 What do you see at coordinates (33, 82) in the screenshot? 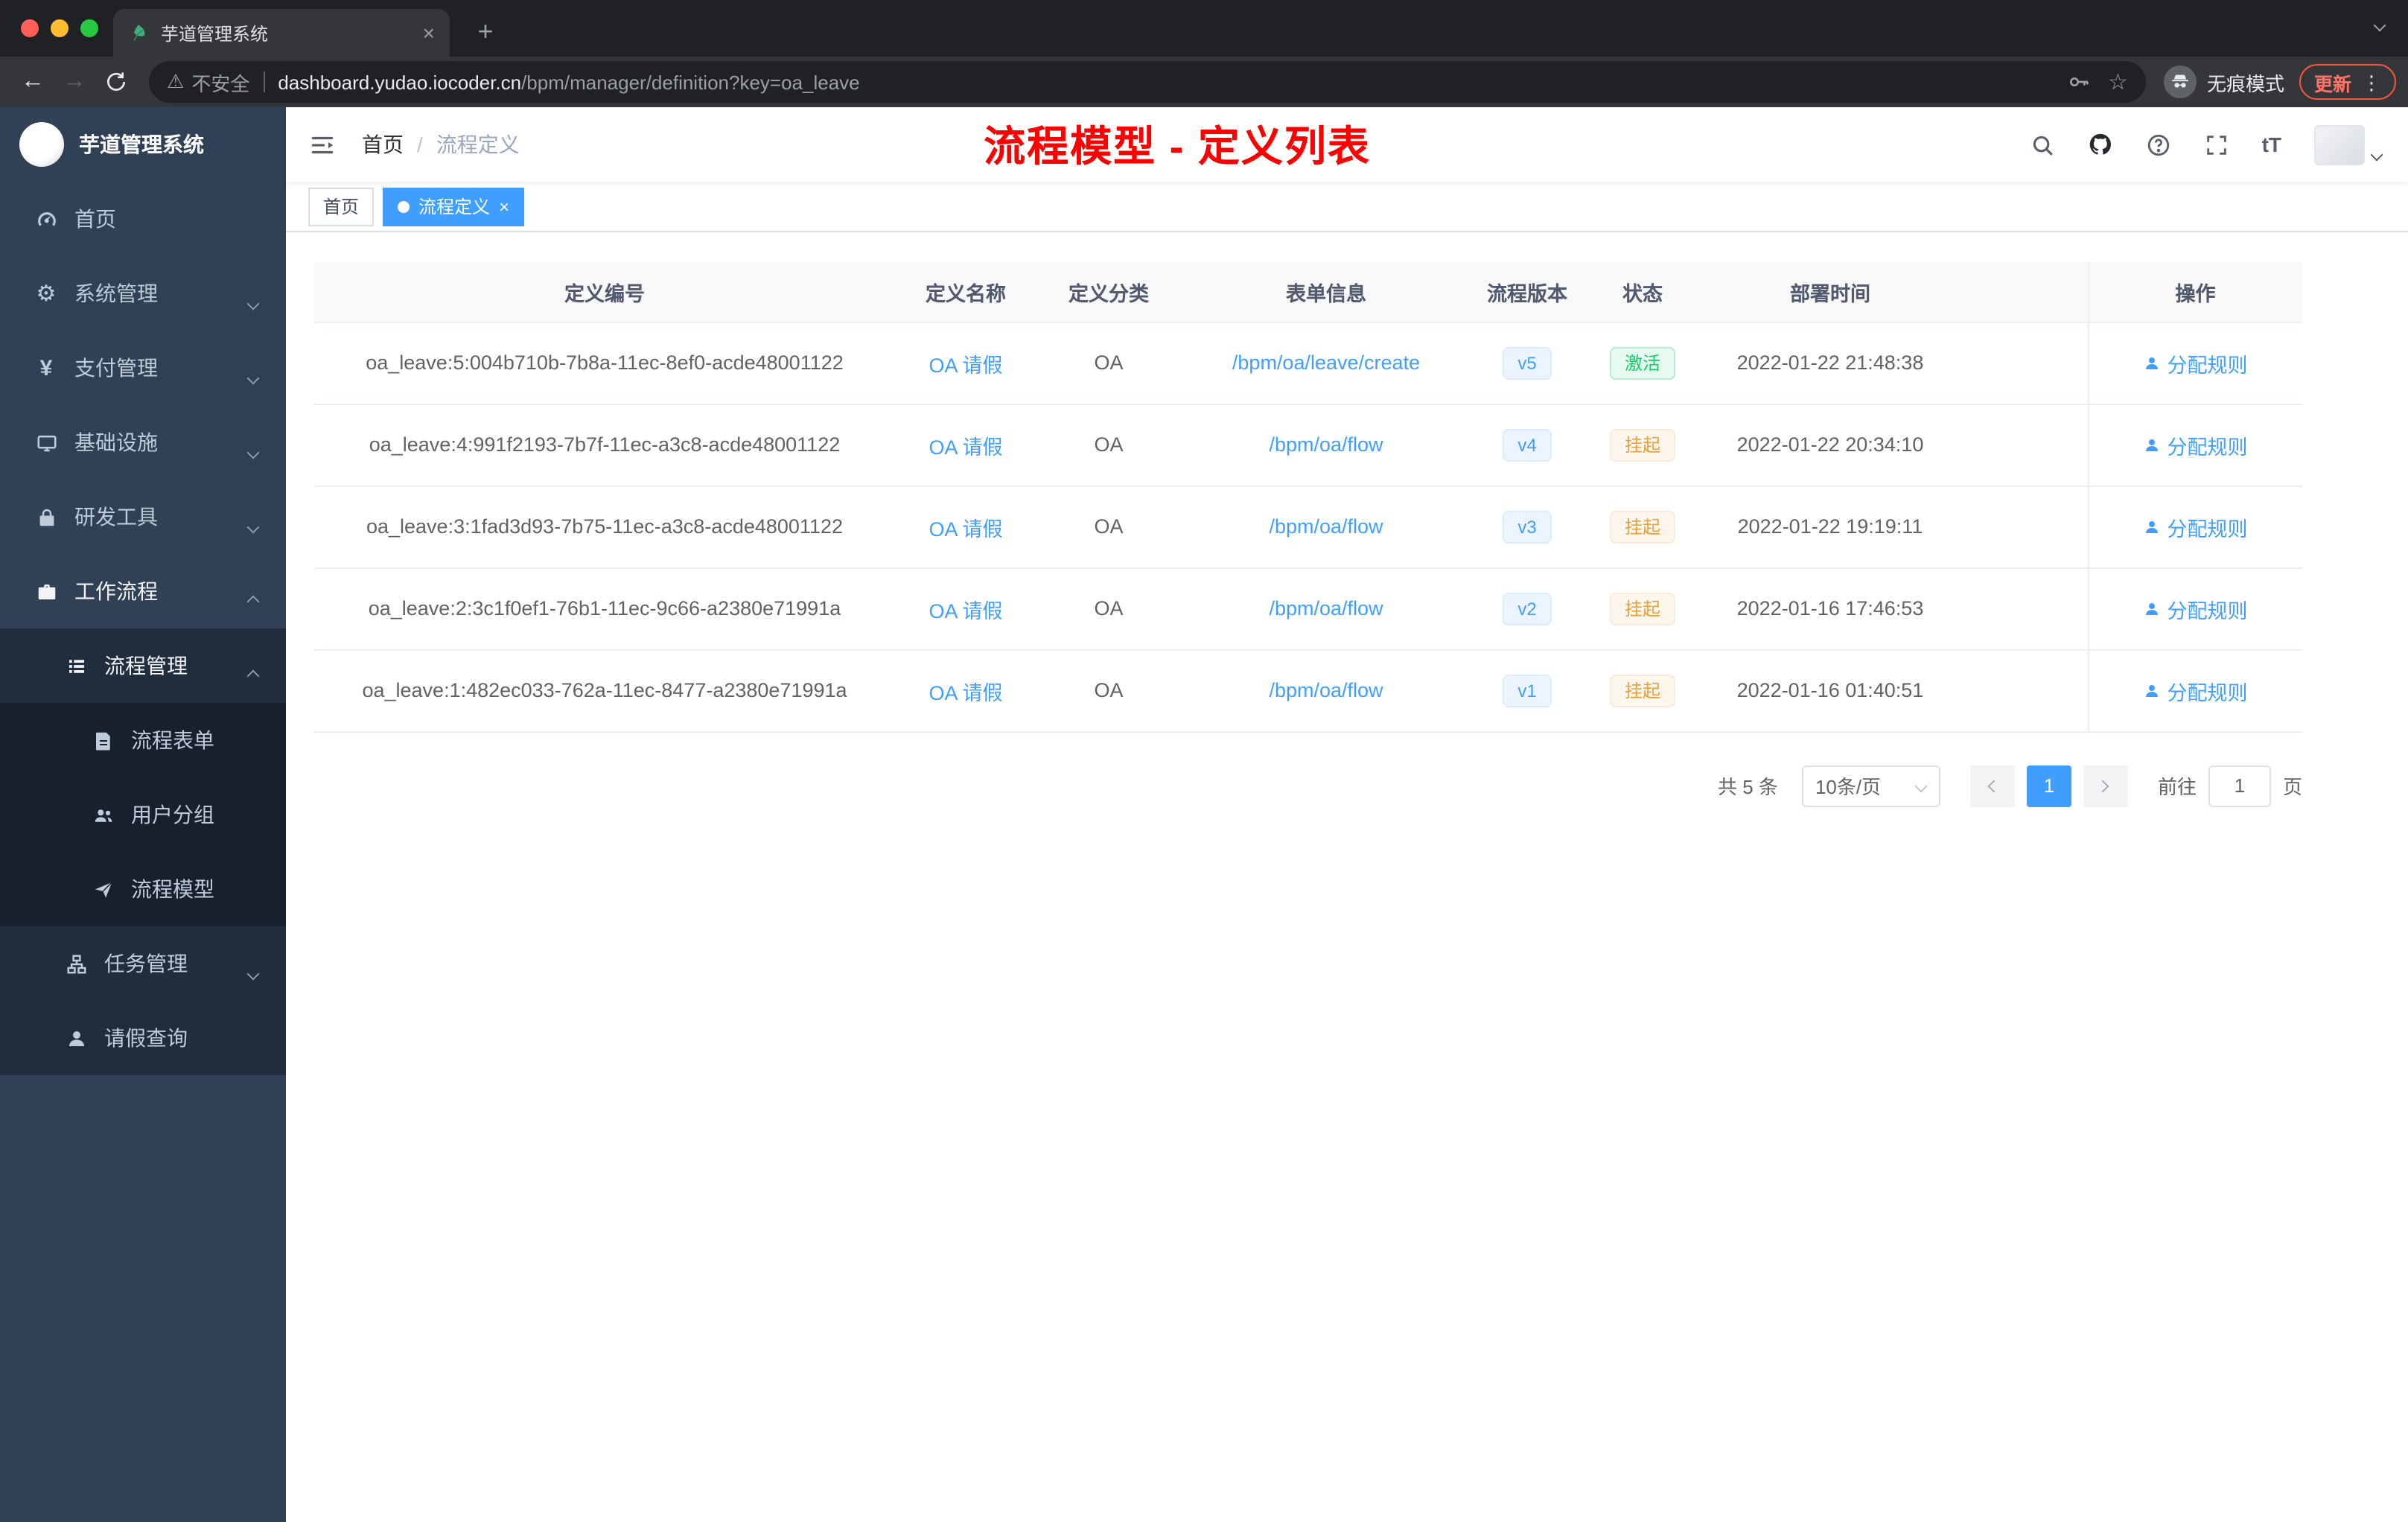
I see `back-button: ←` at bounding box center [33, 82].